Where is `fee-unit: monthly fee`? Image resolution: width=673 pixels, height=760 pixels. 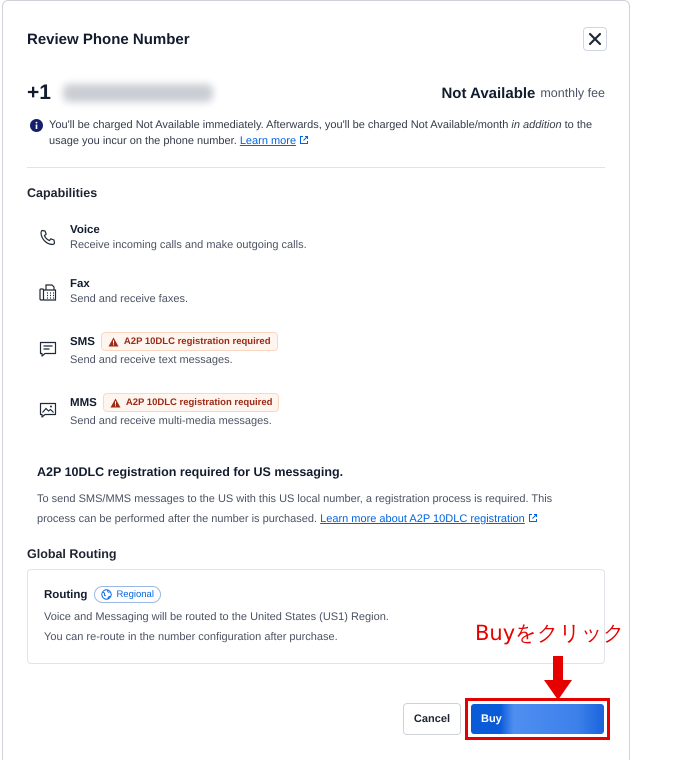 fee-unit: monthly fee is located at coordinates (572, 93).